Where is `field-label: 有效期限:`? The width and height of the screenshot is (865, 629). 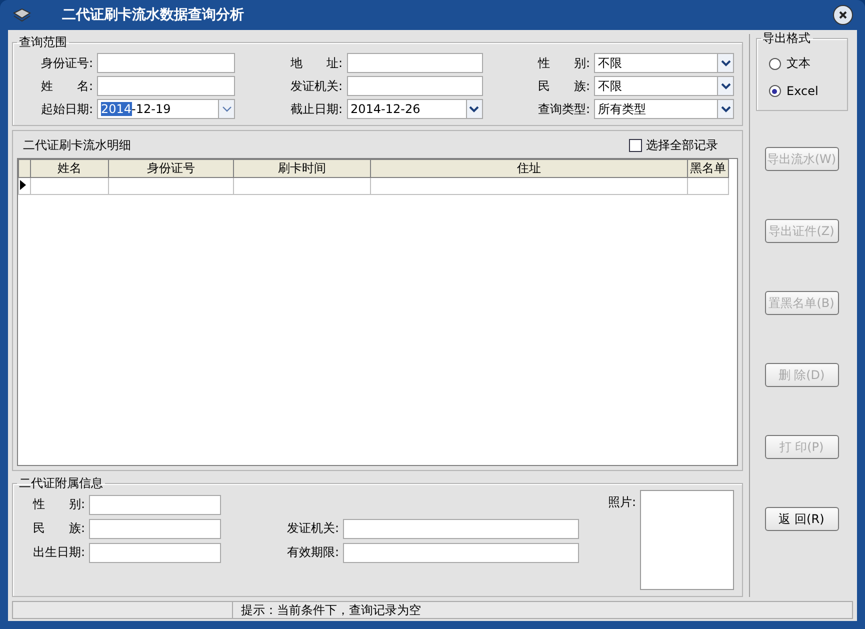 field-label: 有效期限: is located at coordinates (313, 552).